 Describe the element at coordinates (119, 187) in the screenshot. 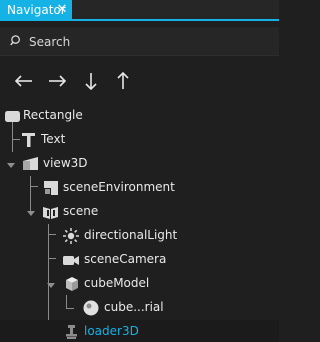

I see `tree-item-label: sceneEnvironment` at that location.